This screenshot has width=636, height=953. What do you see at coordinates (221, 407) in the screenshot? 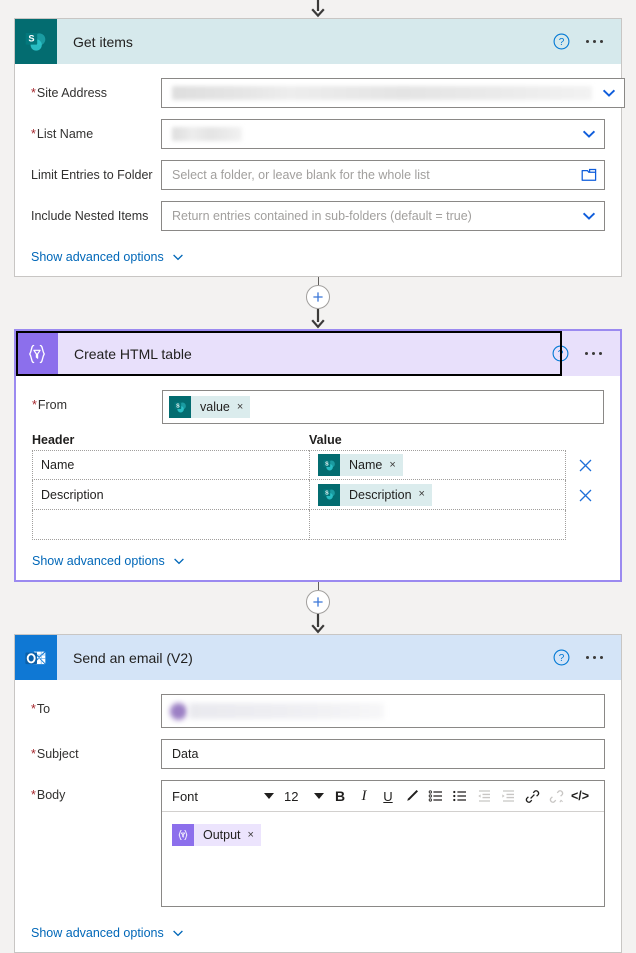
I see `token-body: value ×` at bounding box center [221, 407].